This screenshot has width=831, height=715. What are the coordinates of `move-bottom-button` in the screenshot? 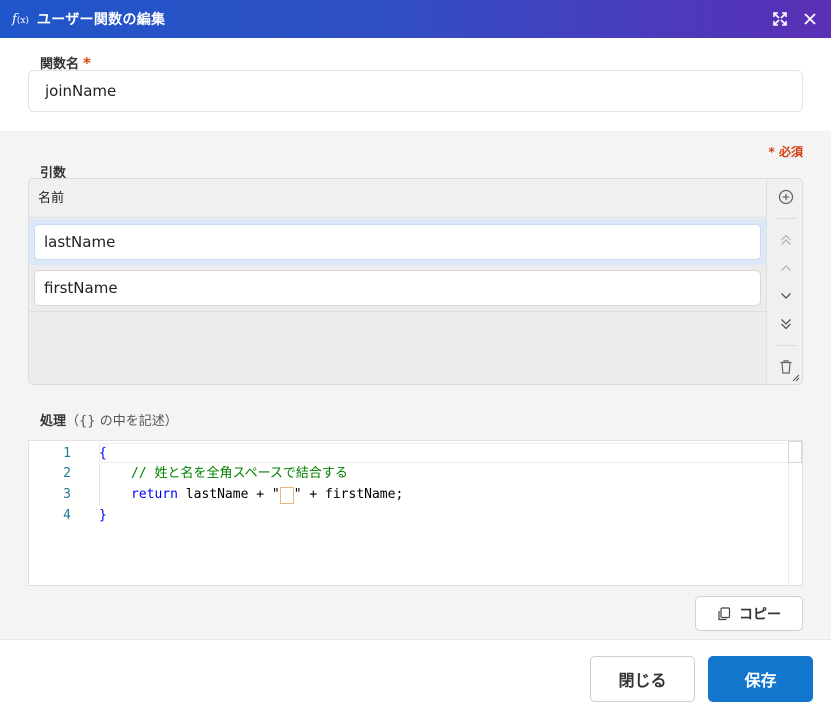 It's located at (784, 324).